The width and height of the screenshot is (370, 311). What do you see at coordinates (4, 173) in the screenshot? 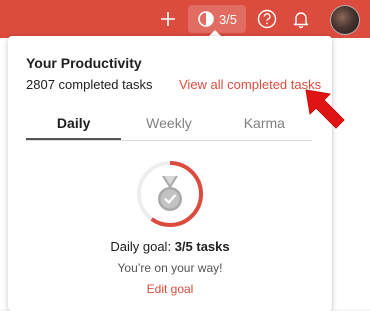
I see `background-panel-left` at bounding box center [4, 173].